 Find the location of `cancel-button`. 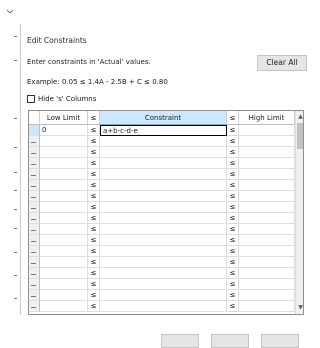

cancel-button is located at coordinates (230, 341).